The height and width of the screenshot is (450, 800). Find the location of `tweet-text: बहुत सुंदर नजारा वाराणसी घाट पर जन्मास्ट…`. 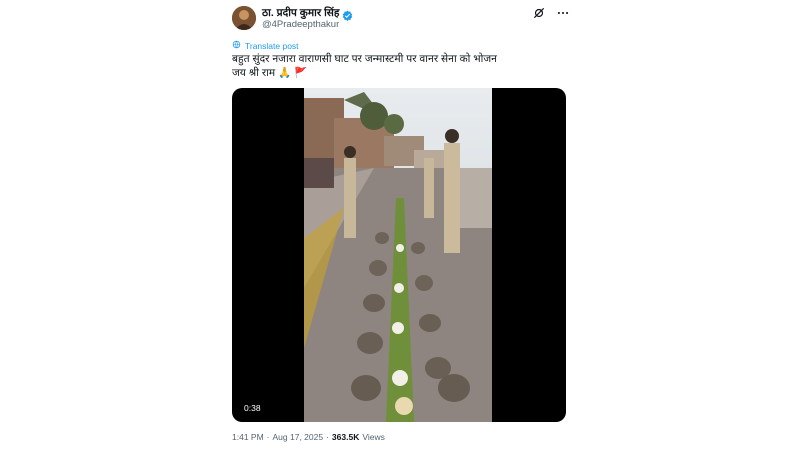

tweet-text: बहुत सुंदर नजारा वाराणसी घाट पर जन्मास्ट… is located at coordinates (365, 66).